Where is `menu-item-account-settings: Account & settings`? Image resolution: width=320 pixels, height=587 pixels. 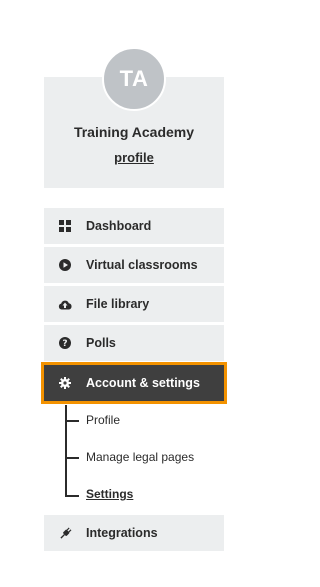
menu-item-account-settings: Account & settings is located at coordinates (134, 383).